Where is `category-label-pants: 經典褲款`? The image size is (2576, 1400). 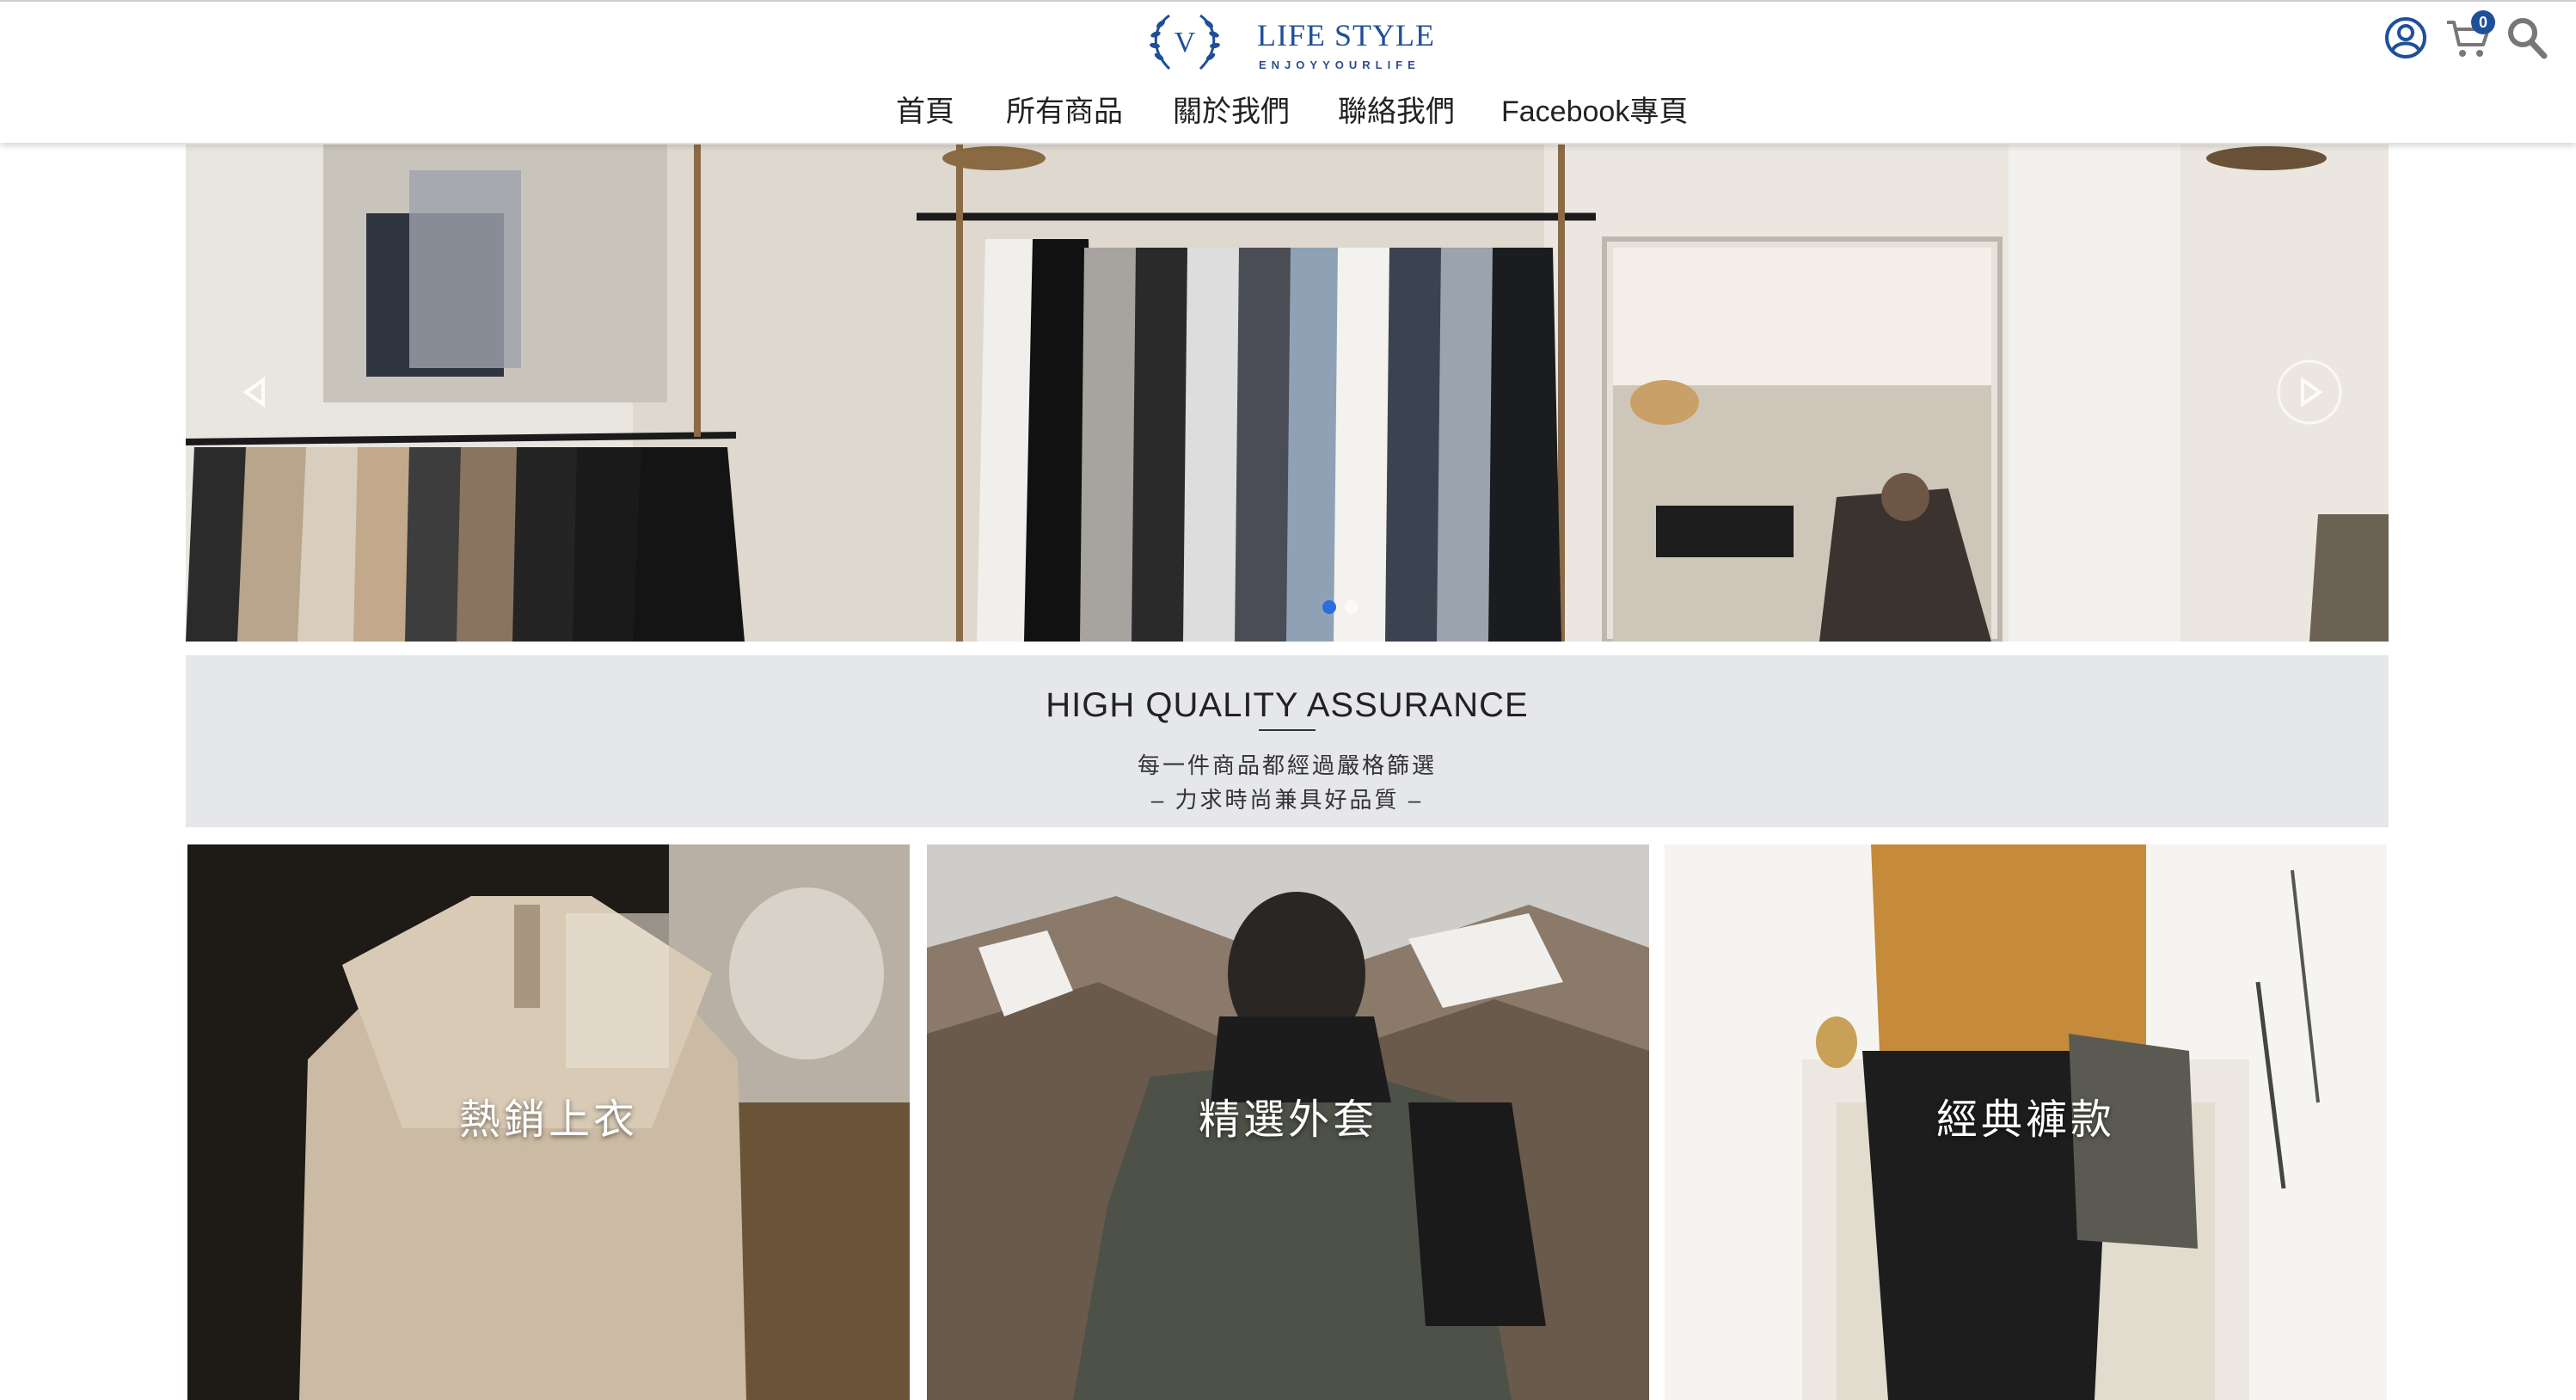
category-label-pants: 經典褲款 is located at coordinates (2025, 1120).